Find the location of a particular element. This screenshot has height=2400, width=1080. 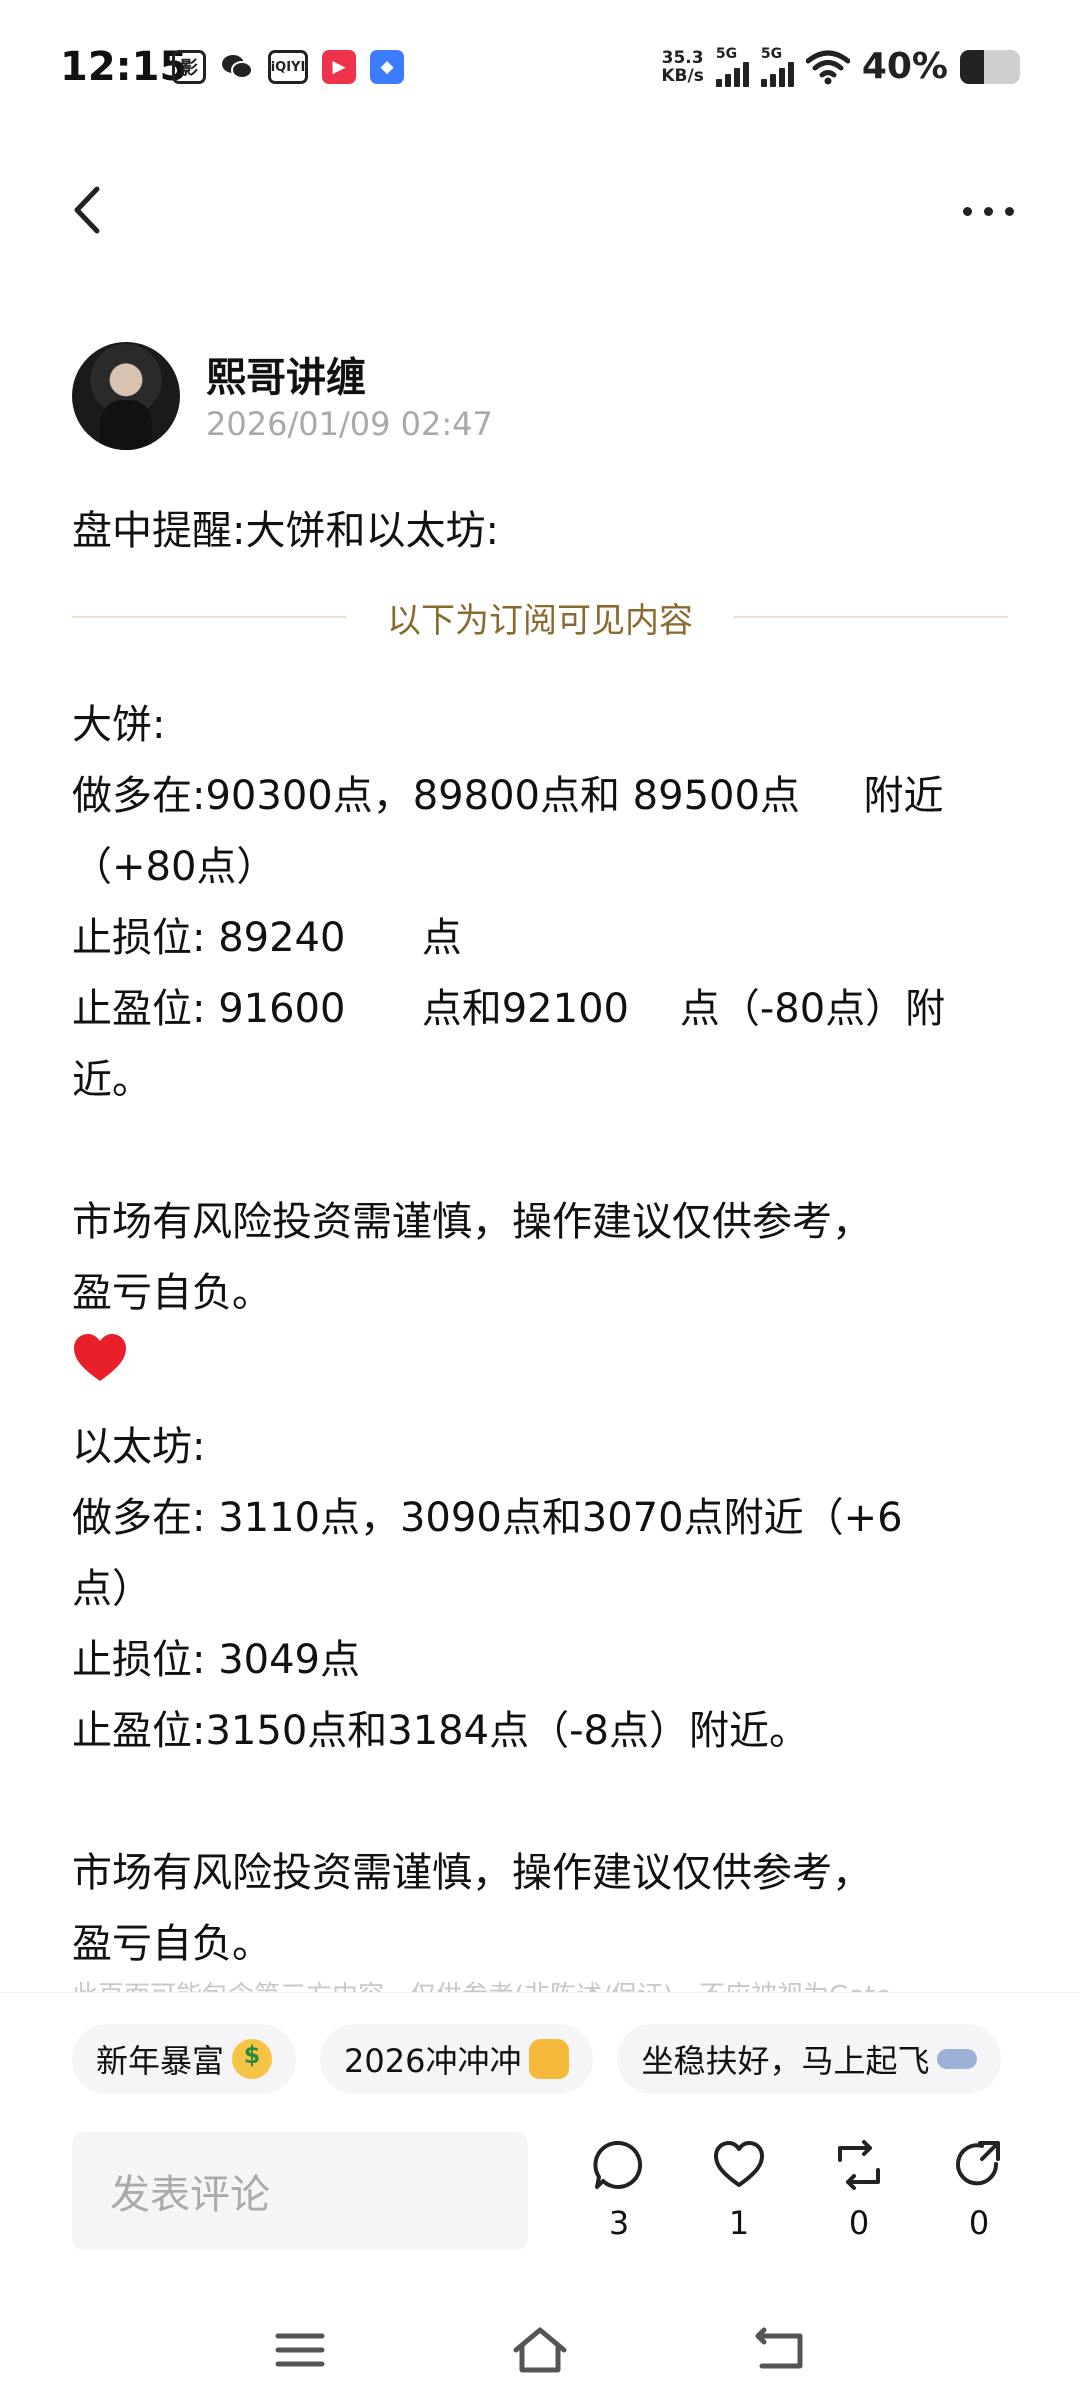

wifi-icon is located at coordinates (827, 67).